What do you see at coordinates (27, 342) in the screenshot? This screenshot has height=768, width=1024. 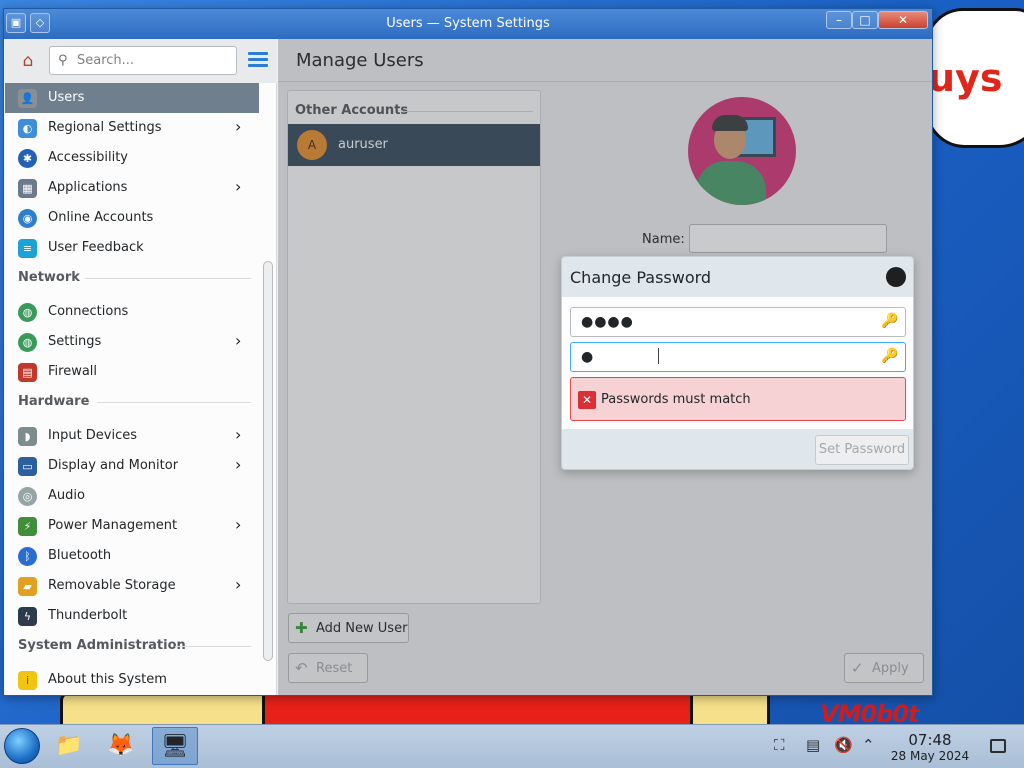 I see `network-settings-icon: ◍` at bounding box center [27, 342].